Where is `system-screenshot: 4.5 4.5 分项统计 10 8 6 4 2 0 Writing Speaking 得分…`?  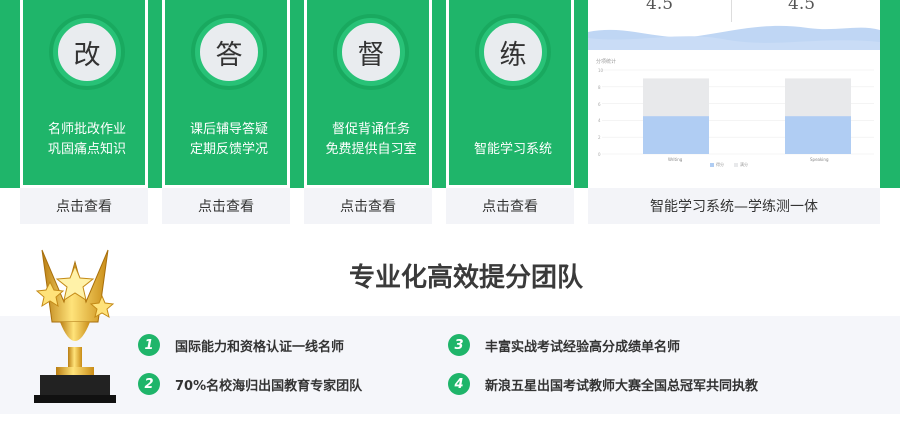
system-screenshot: 4.5 4.5 分项统计 10 8 6 4 2 0 Writing Speaking 得分… is located at coordinates (734, 94).